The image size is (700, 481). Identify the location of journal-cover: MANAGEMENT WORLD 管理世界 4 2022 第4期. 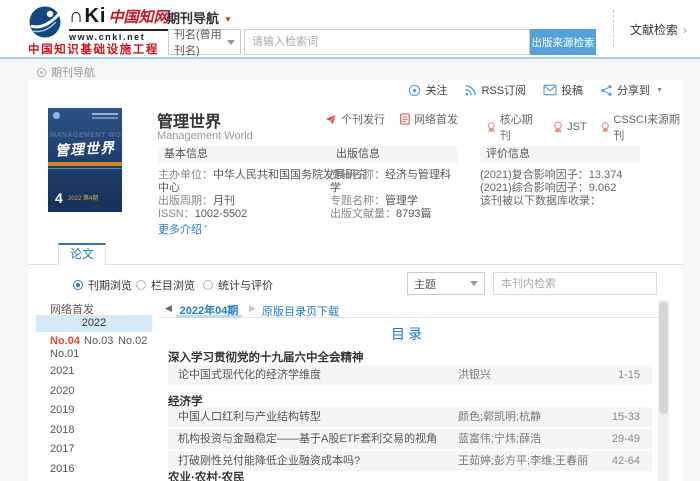
(85, 160).